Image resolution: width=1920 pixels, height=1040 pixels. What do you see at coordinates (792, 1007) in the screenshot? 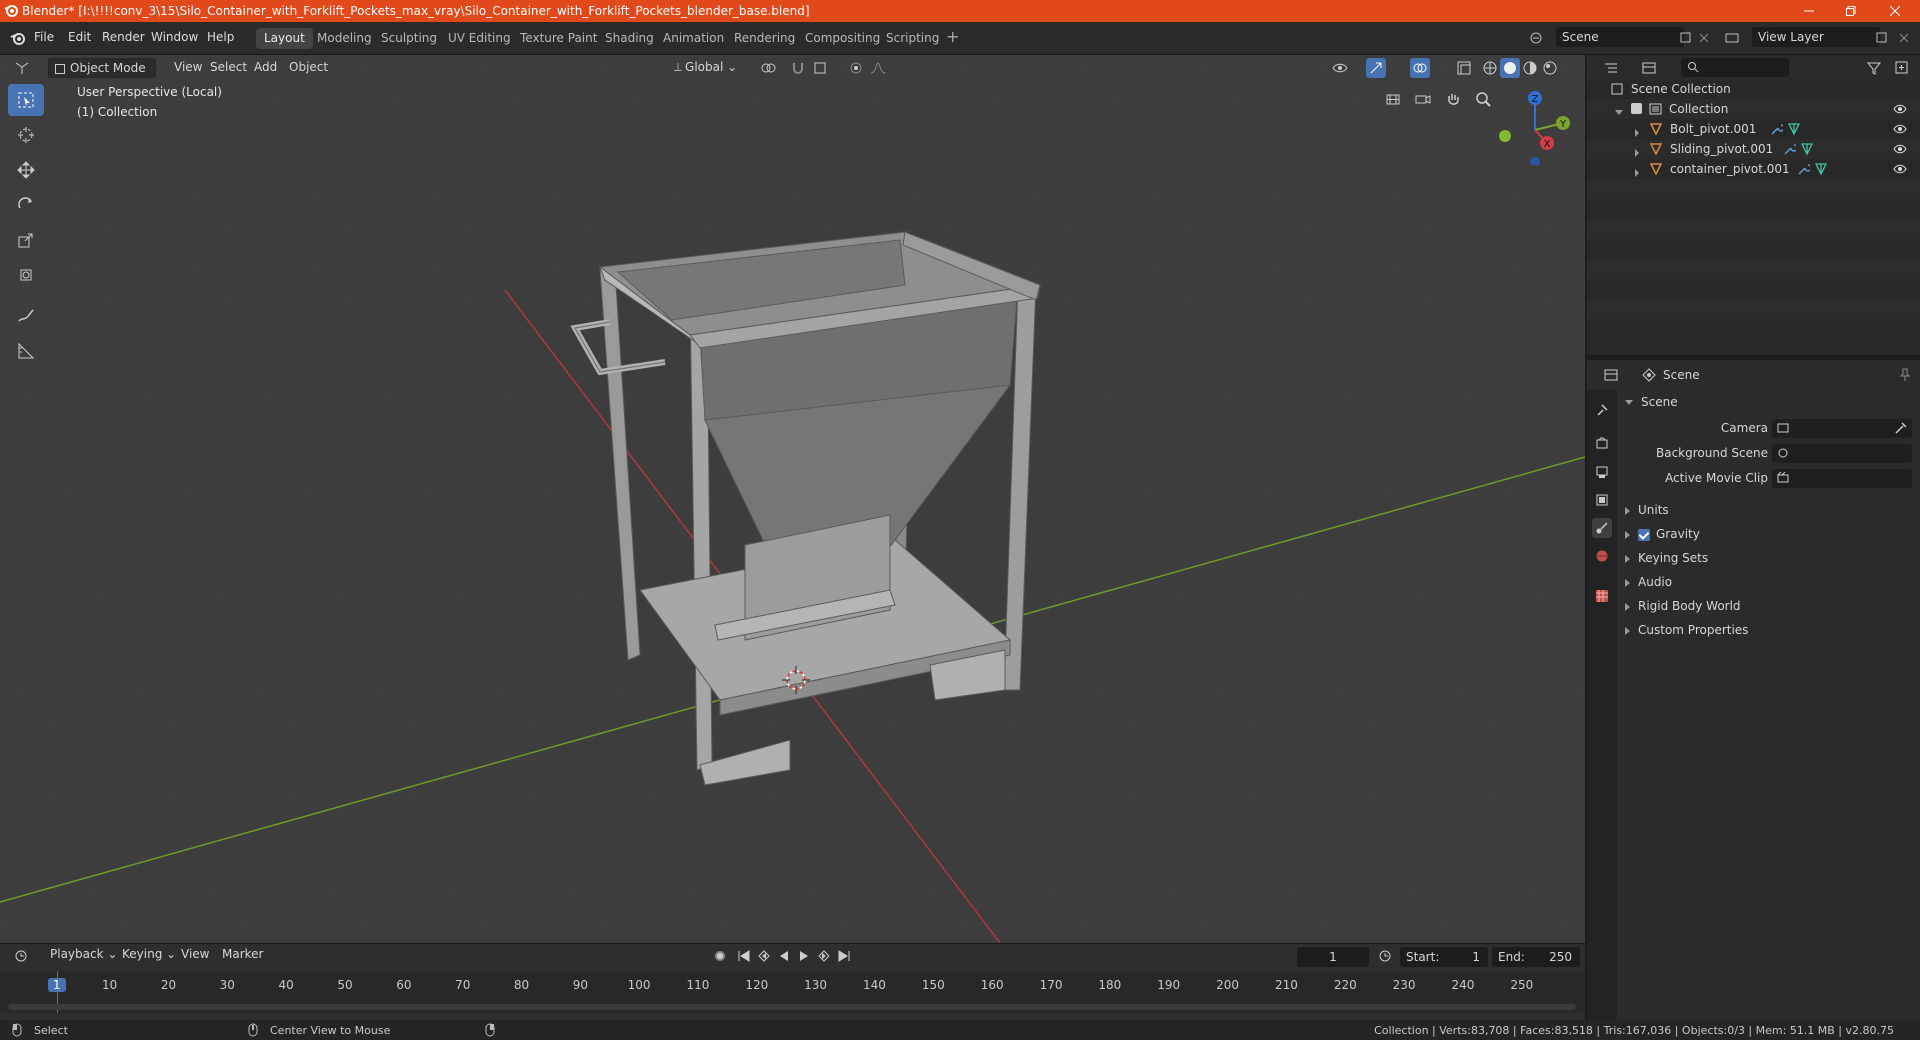
I see `timeline-scrollbar` at bounding box center [792, 1007].